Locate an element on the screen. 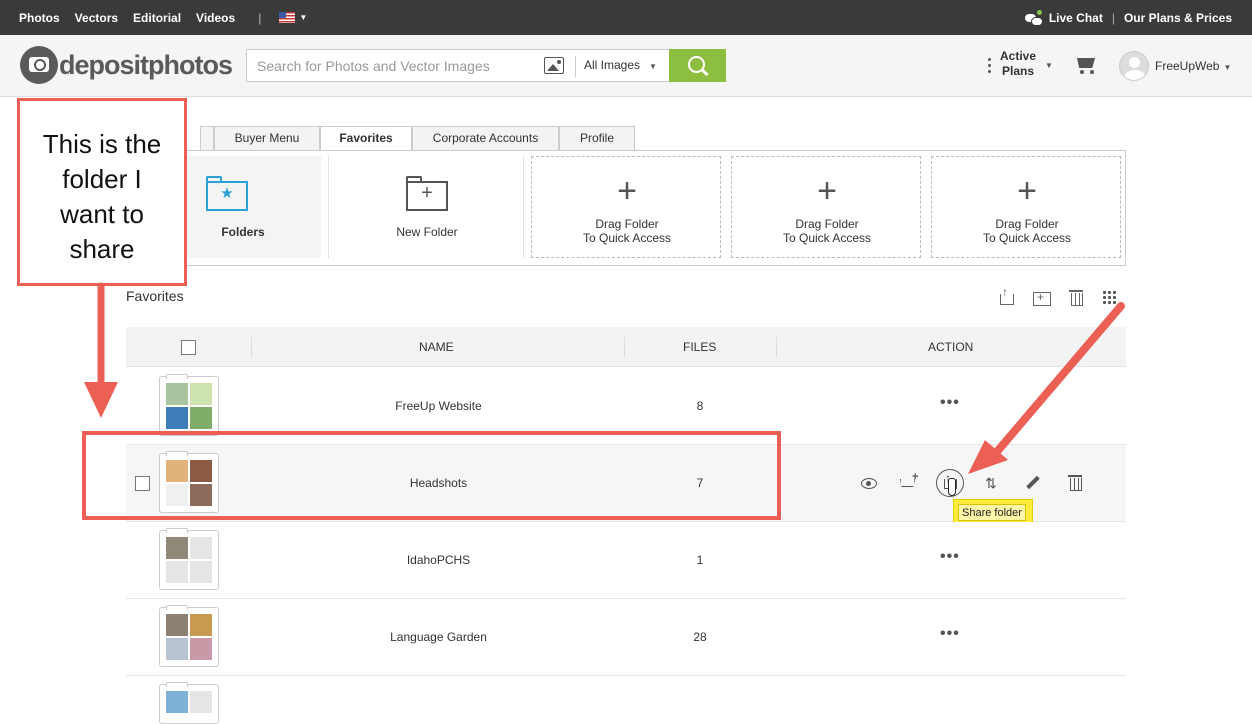 Image resolution: width=1252 pixels, height=724 pixels. nav-editorial: Editorial is located at coordinates (157, 18).